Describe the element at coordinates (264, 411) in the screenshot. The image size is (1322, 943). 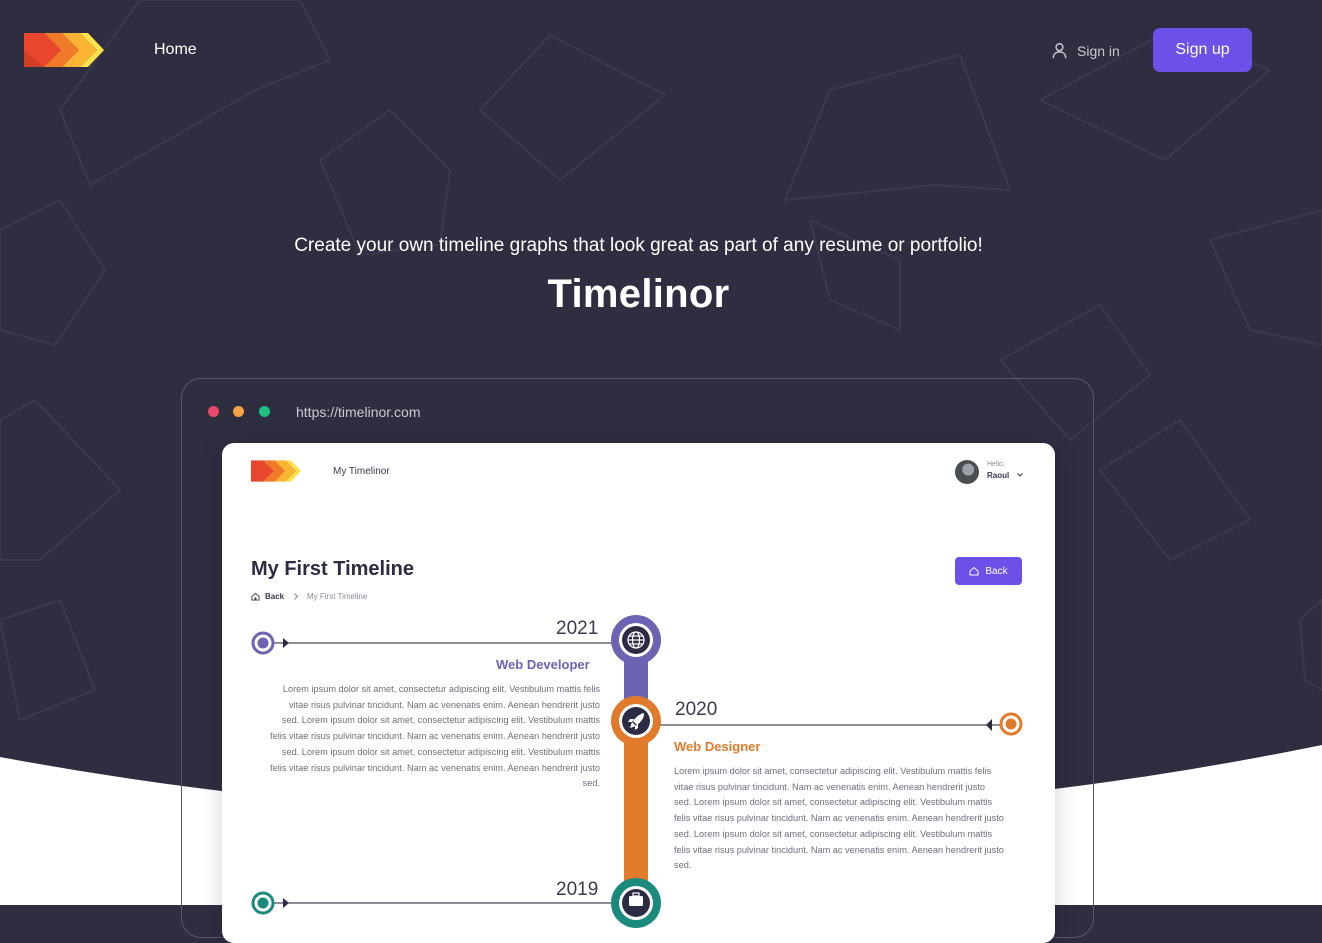
I see `window-maximize-dot` at that location.